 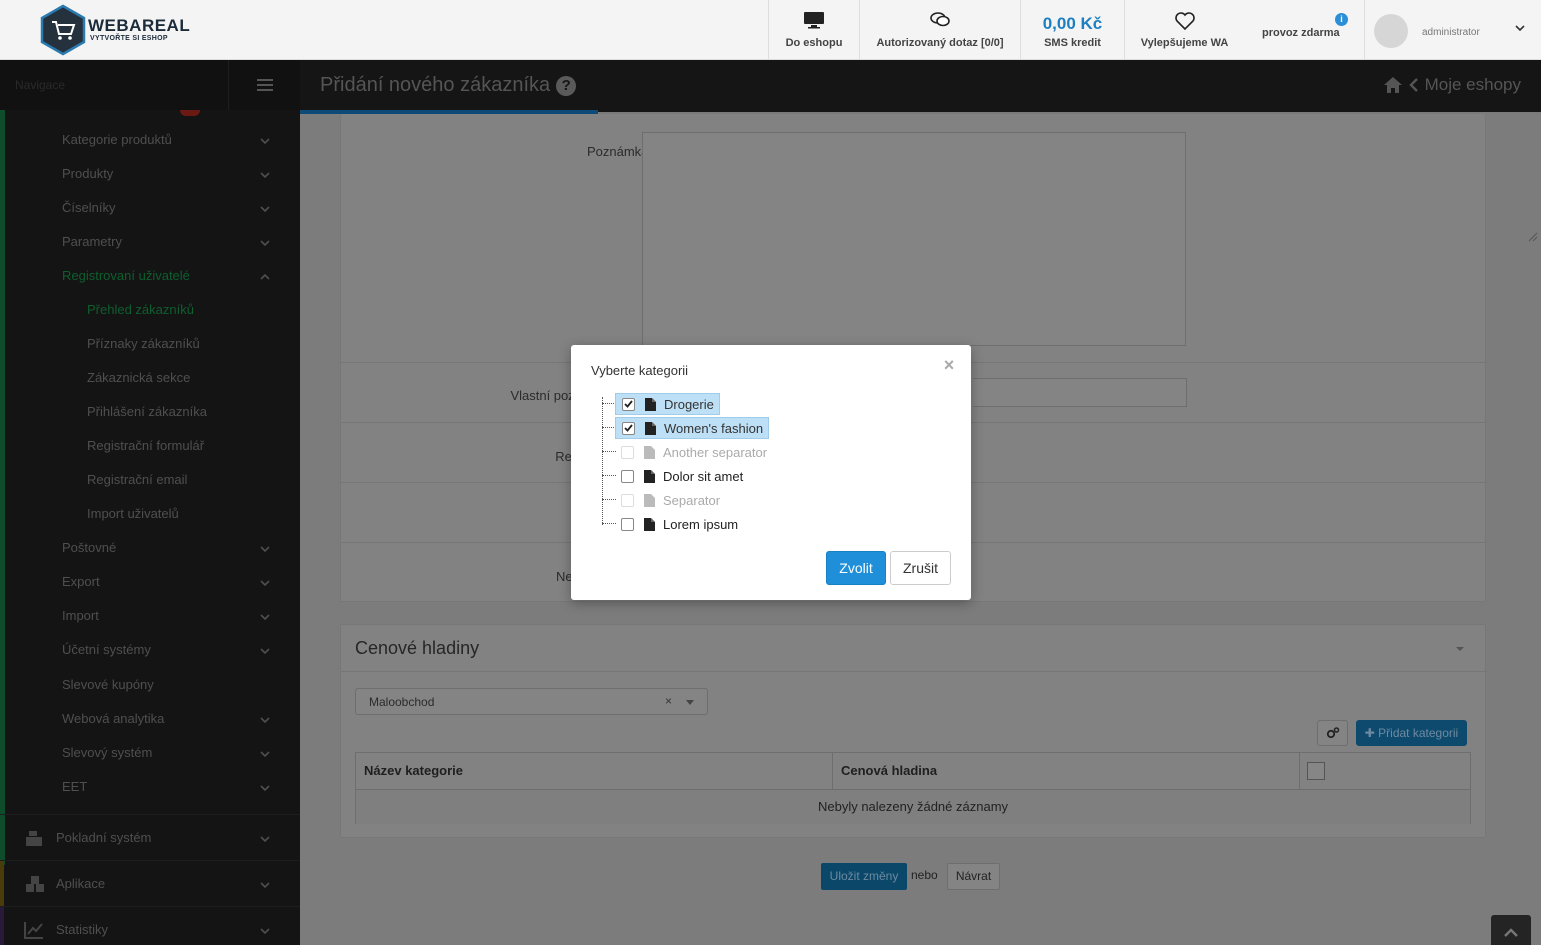 What do you see at coordinates (594, 771) in the screenshot?
I see `column-header-category: Název kategorie` at bounding box center [594, 771].